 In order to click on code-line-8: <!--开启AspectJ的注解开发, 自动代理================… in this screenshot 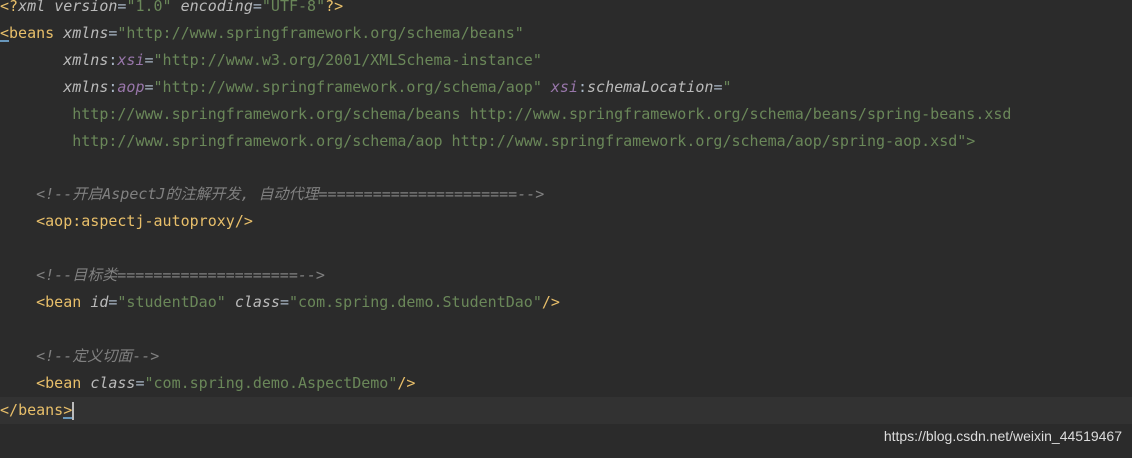, I will do `click(566, 194)`.